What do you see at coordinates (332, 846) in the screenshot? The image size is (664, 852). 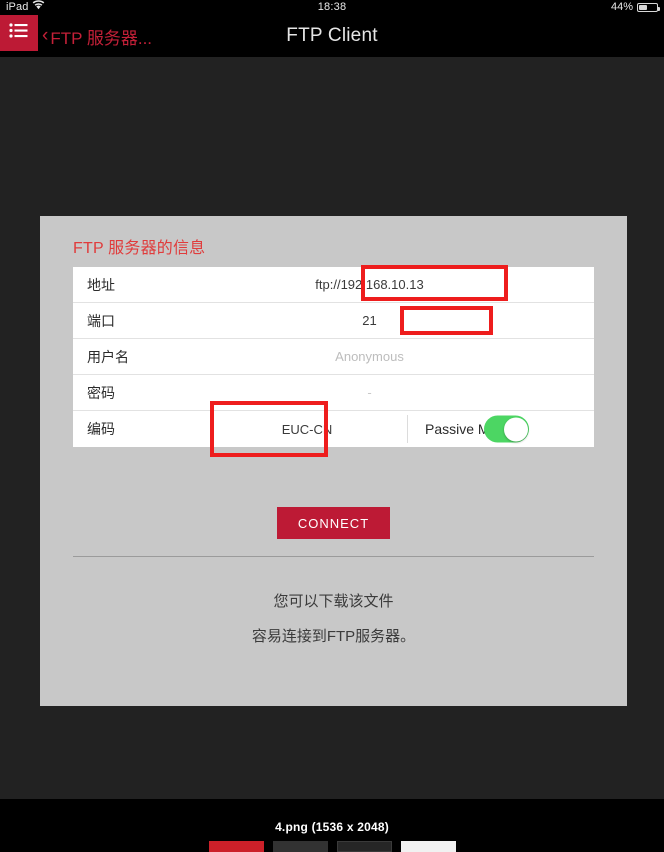 I see `thumbnail-strip` at bounding box center [332, 846].